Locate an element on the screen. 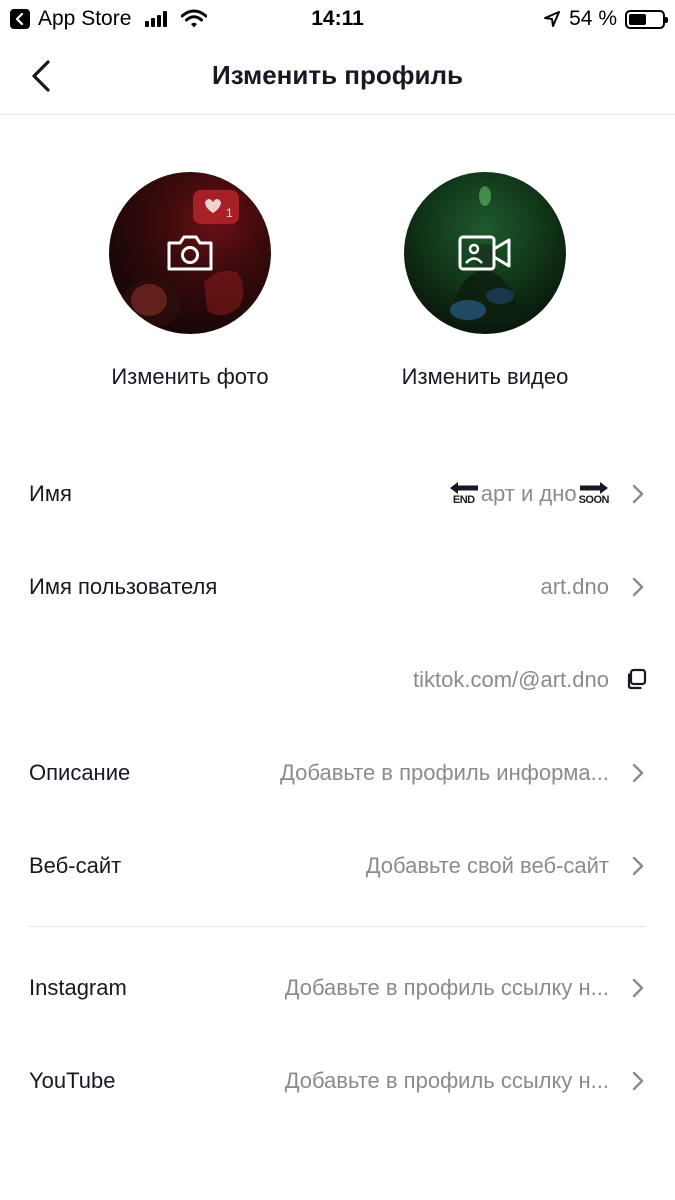 The height and width of the screenshot is (1200, 675). profile-link-value: tiktok.com/@art.dno is located at coordinates (511, 679).